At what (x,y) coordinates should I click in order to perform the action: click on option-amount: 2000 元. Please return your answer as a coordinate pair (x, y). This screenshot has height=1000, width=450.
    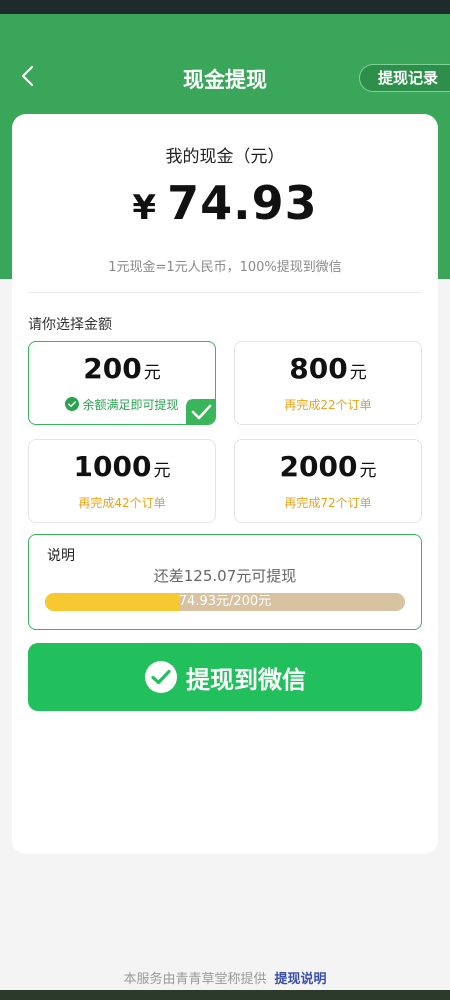
    Looking at the image, I should click on (328, 466).